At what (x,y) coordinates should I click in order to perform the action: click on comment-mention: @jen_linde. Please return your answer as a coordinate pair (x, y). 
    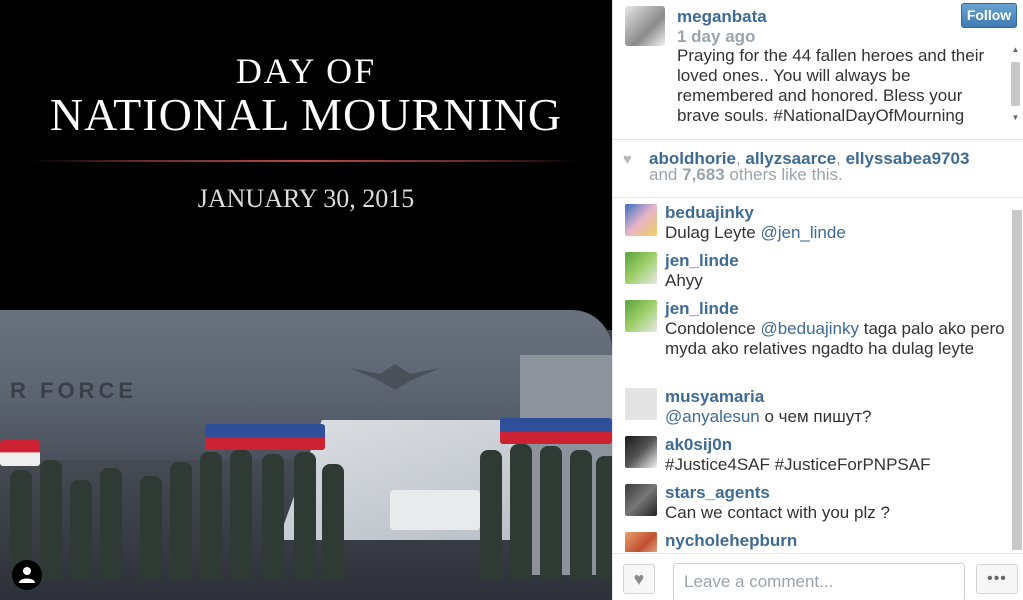
    Looking at the image, I should click on (802, 232).